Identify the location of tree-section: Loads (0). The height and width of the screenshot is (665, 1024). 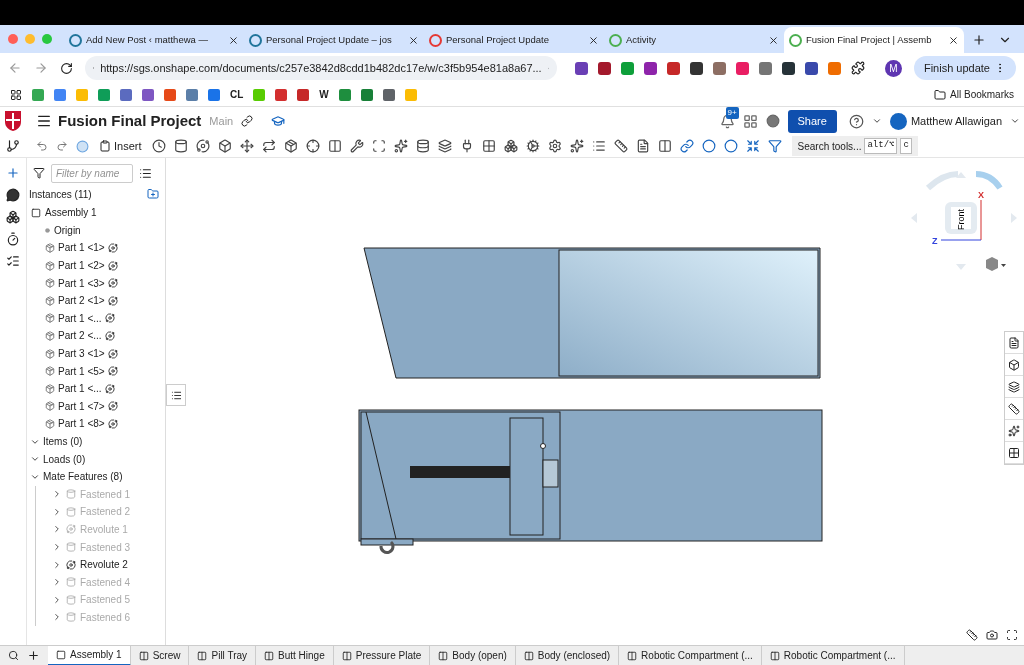
(96, 459).